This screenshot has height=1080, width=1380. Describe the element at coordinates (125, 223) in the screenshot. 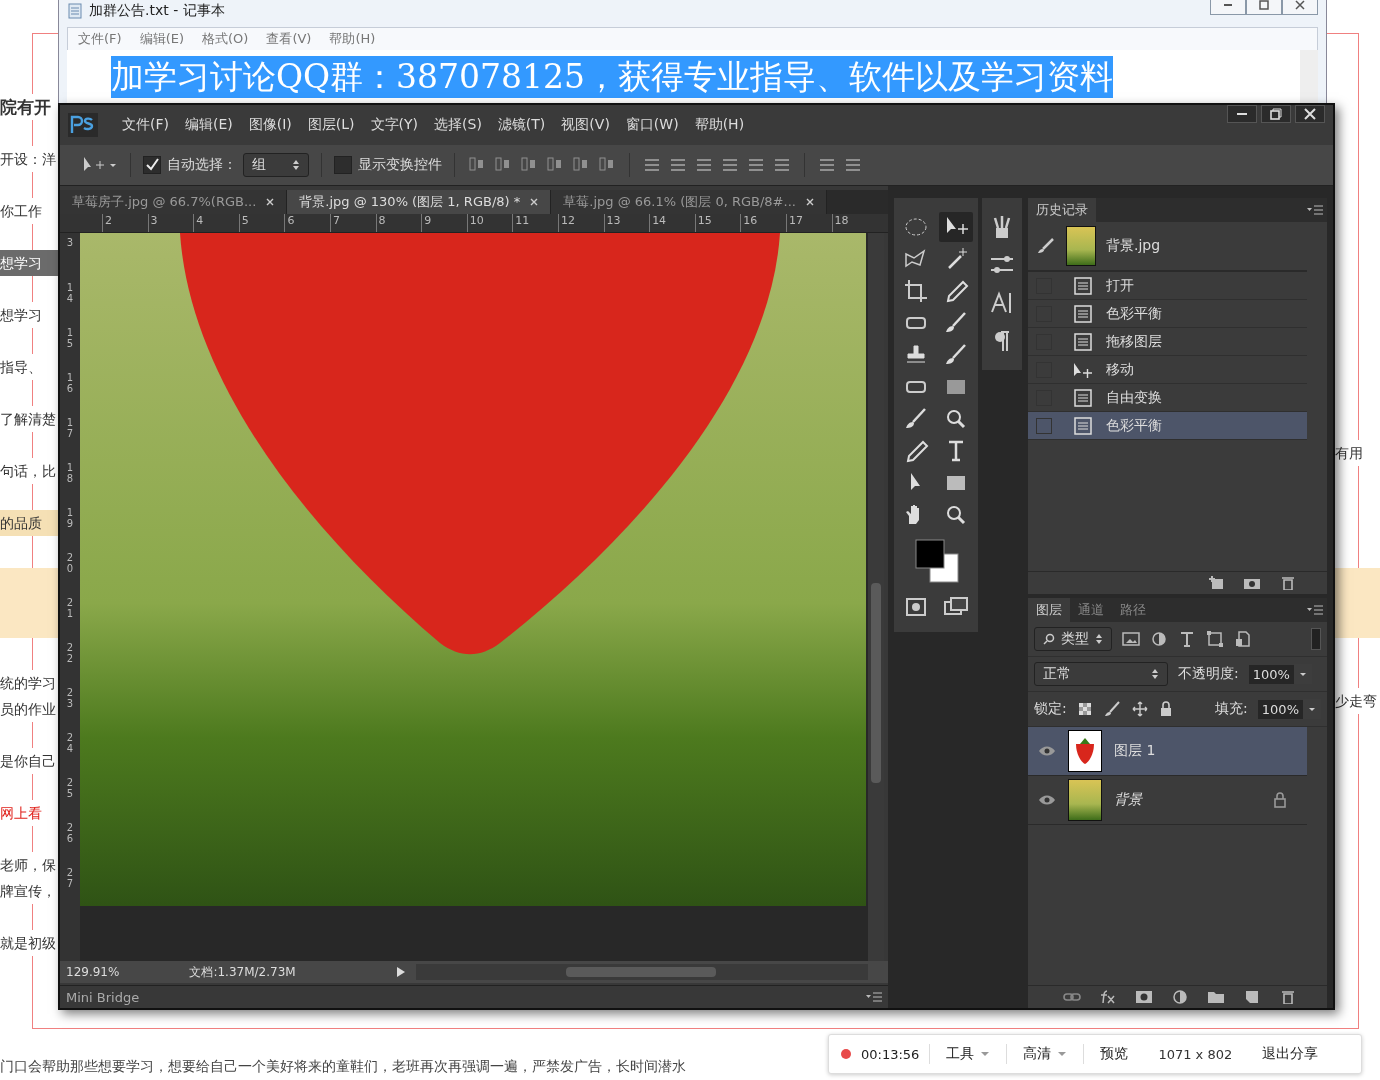

I see `ruler-number: 2` at that location.